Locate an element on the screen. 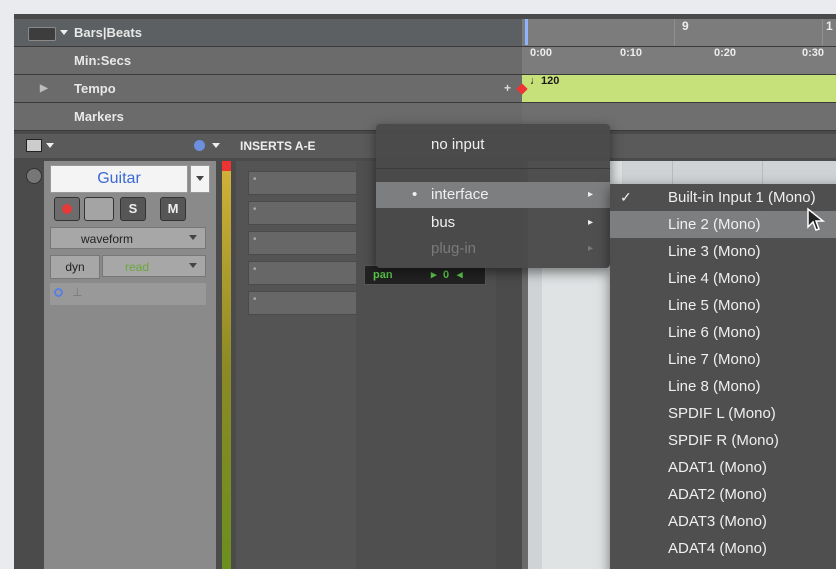 The image size is (836, 569). submenu-item-input: ✓ Built-in Input 1 (Mono) is located at coordinates (723, 197).